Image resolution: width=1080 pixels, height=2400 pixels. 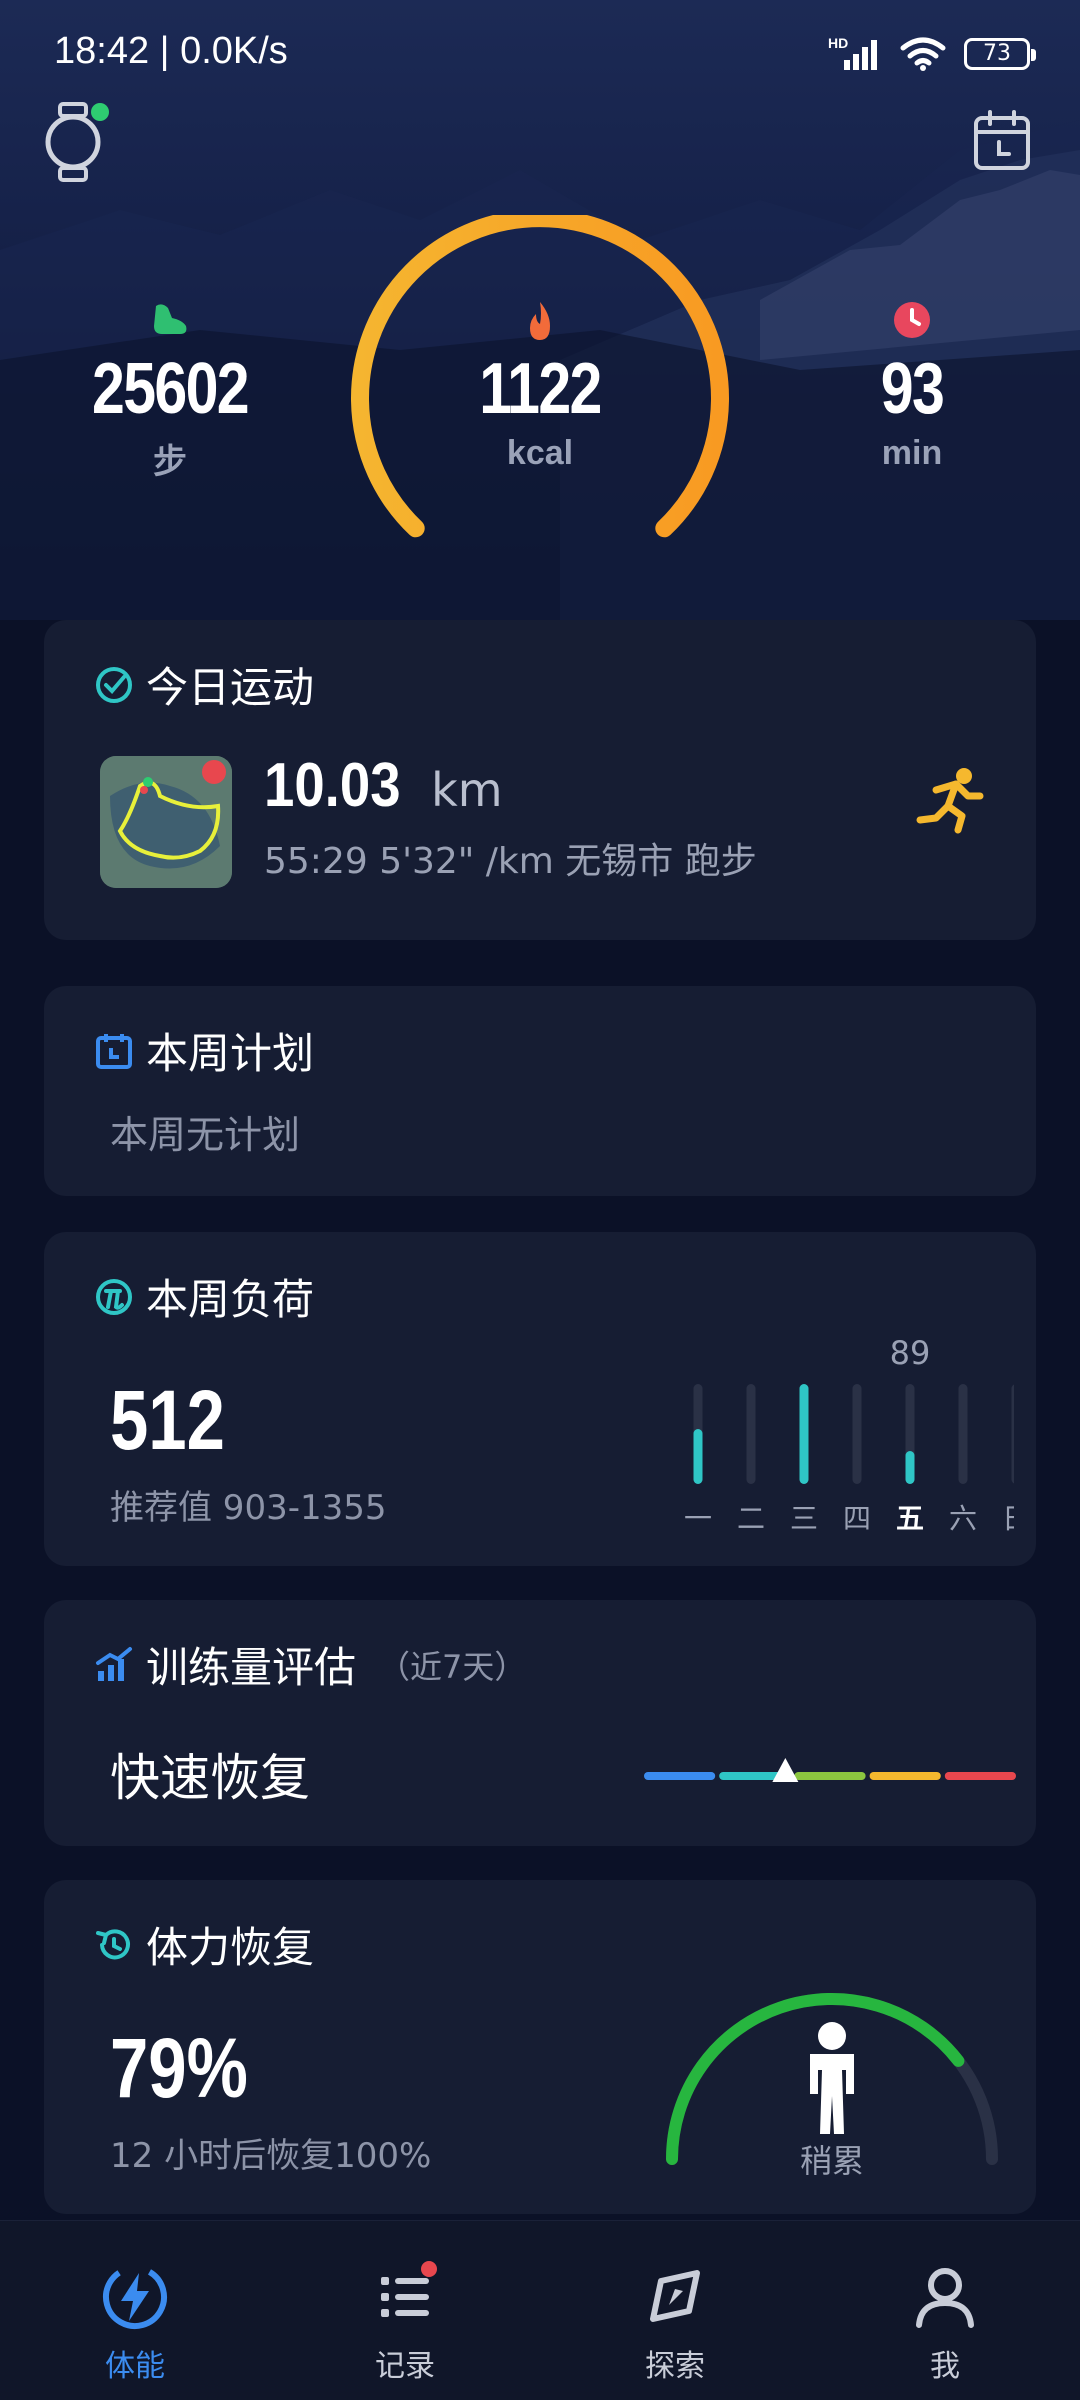 I want to click on steps-value: 25602, so click(x=171, y=389).